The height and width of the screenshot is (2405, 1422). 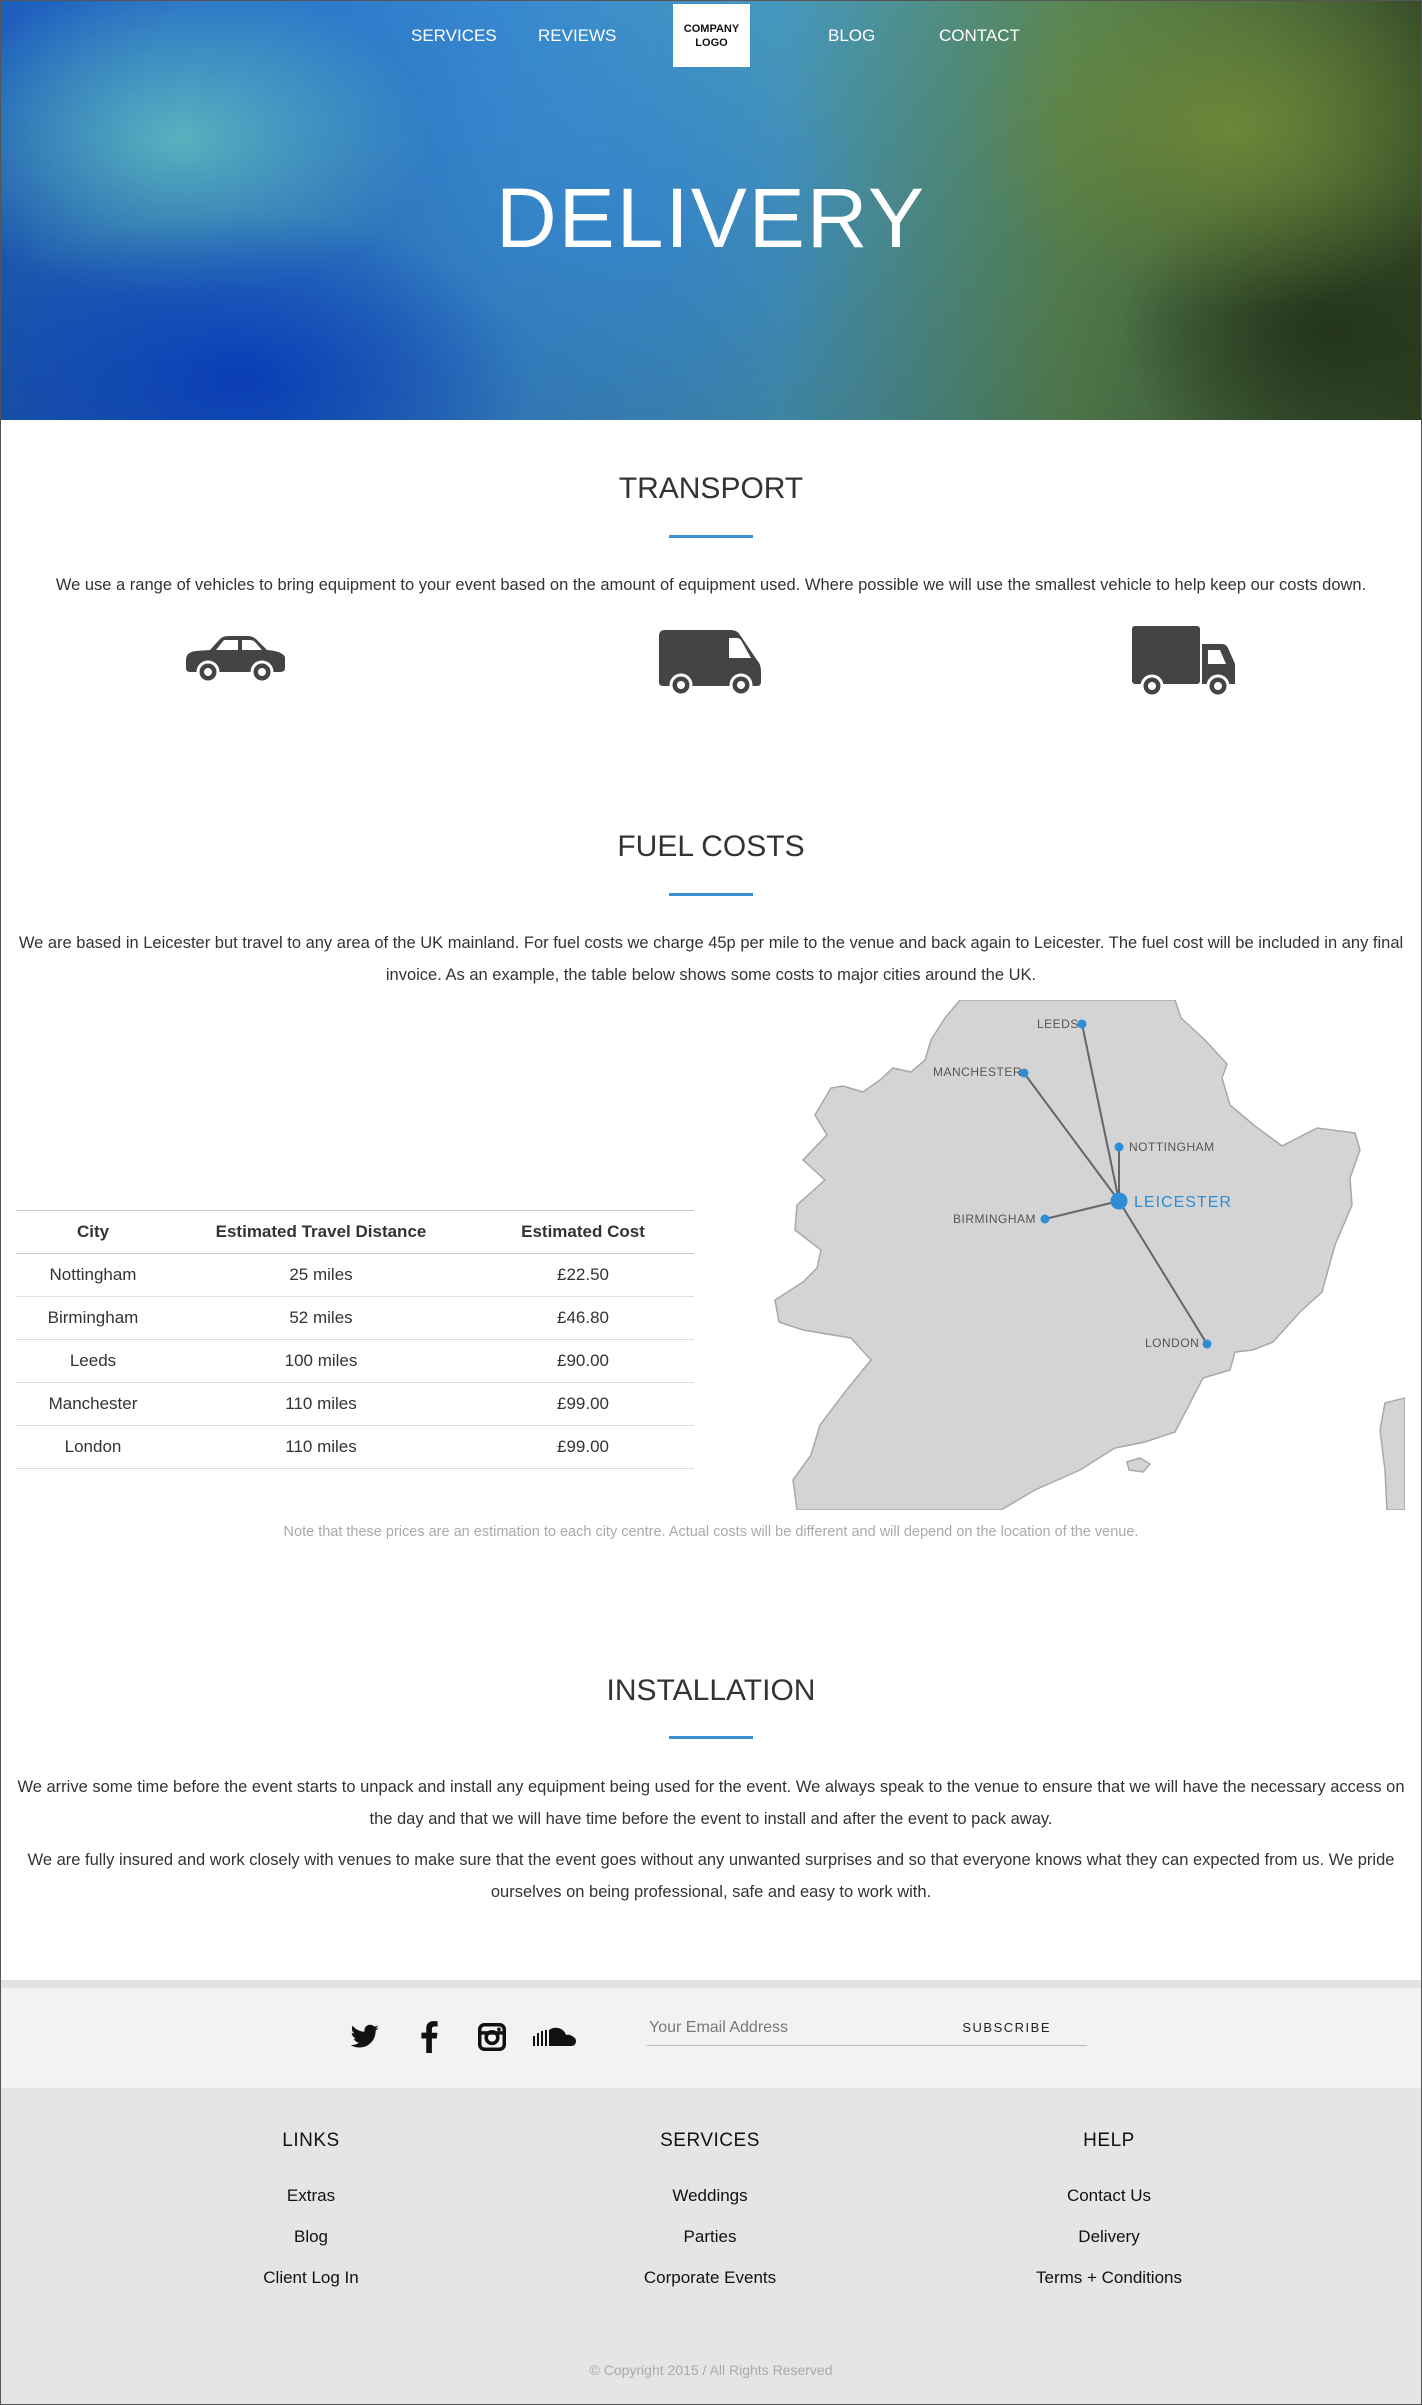 I want to click on footer-link-weddings: Weddings, so click(x=710, y=2206).